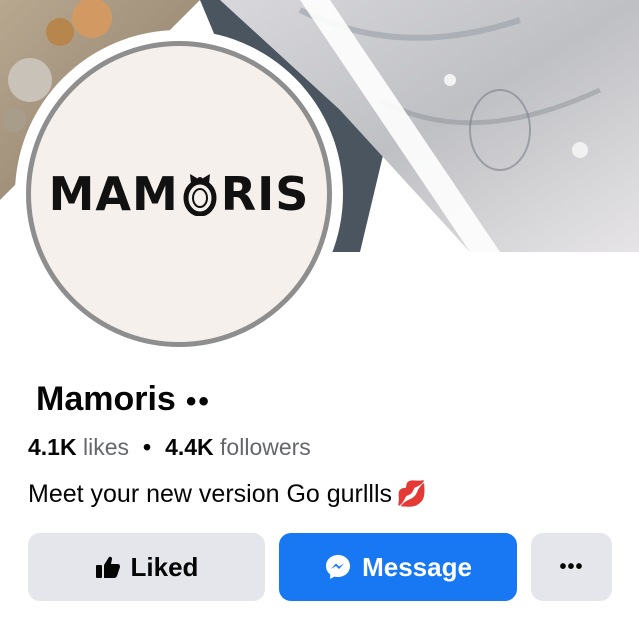 This screenshot has height=639, width=639. I want to click on logo-text-left: MAM, so click(113, 194).